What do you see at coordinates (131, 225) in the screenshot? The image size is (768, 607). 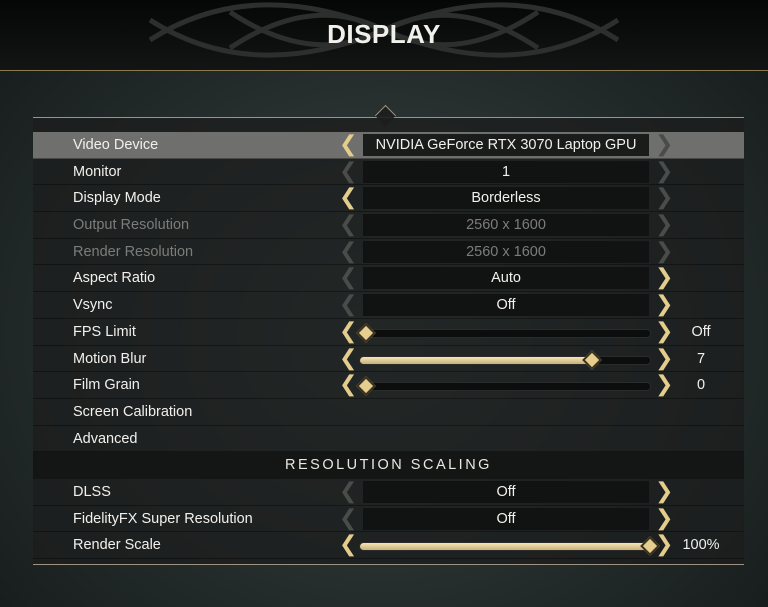 I see `setting-label: Output Resolution` at bounding box center [131, 225].